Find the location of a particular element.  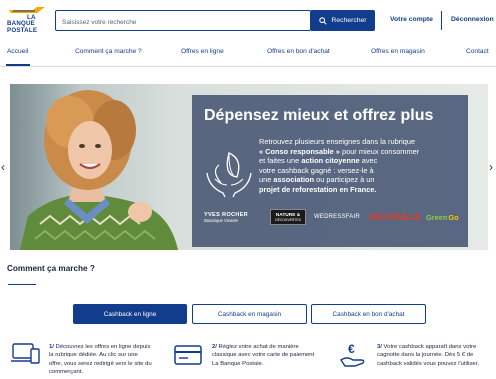

la-banque-postale-logo: LA BANQUE POSTALE is located at coordinates (26, 20).